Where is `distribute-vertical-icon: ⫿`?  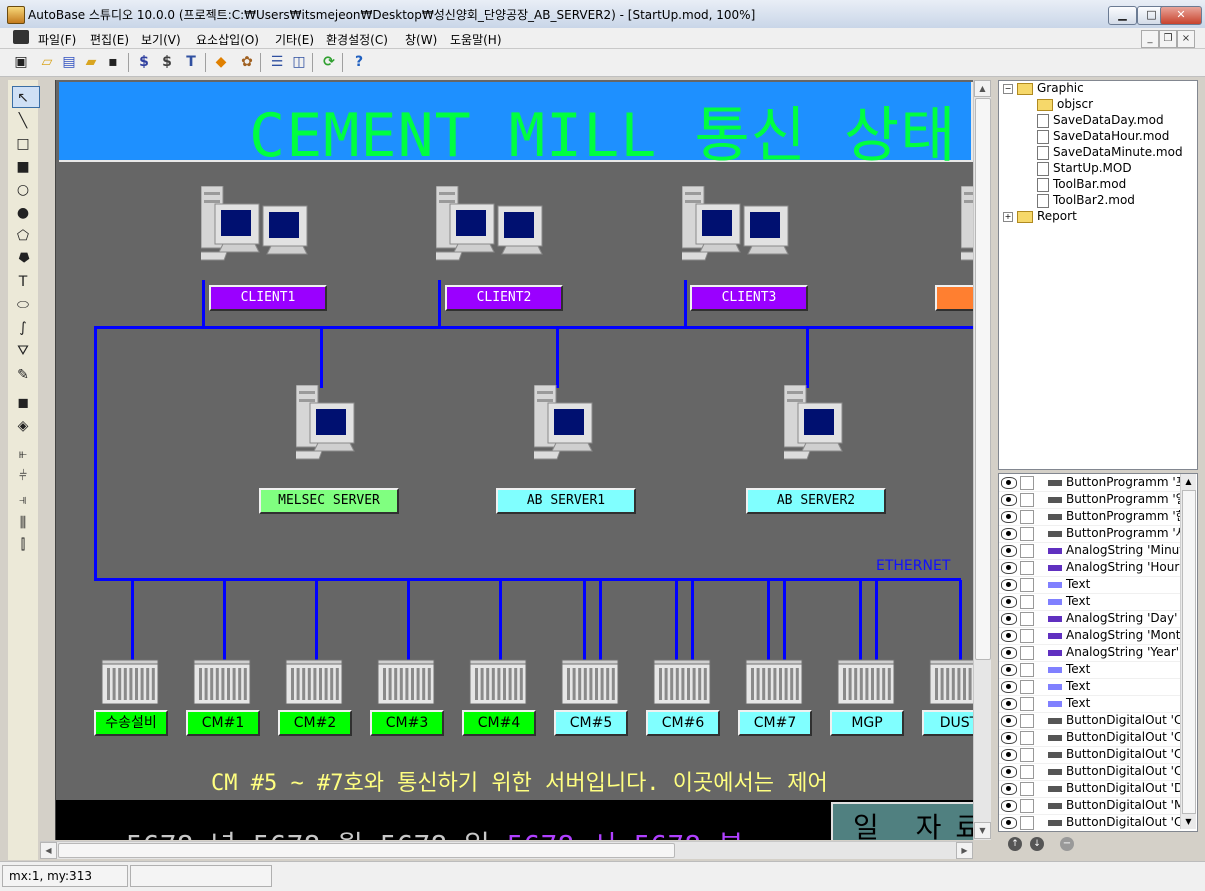 distribute-vertical-icon: ⫿ is located at coordinates (23, 545).